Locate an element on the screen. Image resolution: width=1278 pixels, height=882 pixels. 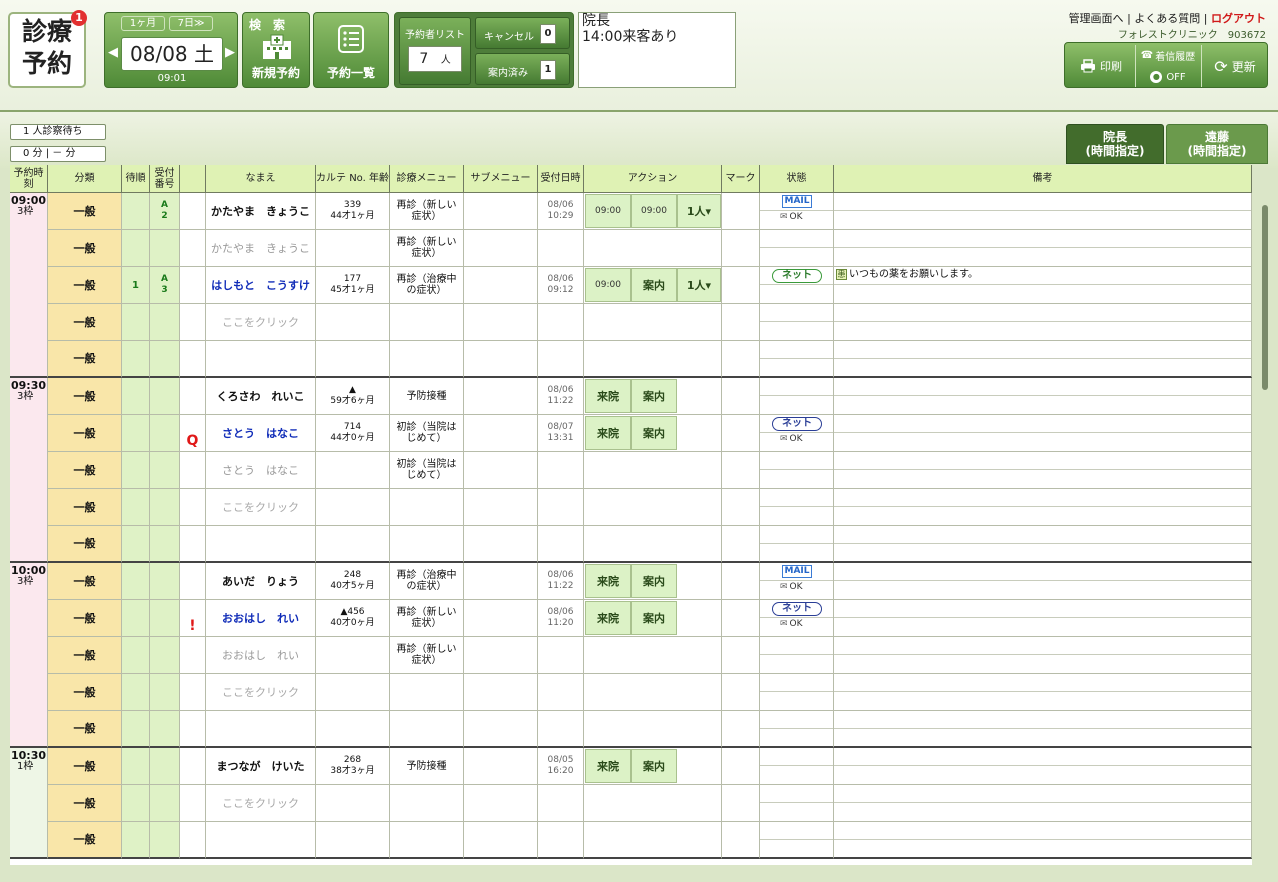
patient-name-cell: さとう はなこ is located at coordinates (261, 433).